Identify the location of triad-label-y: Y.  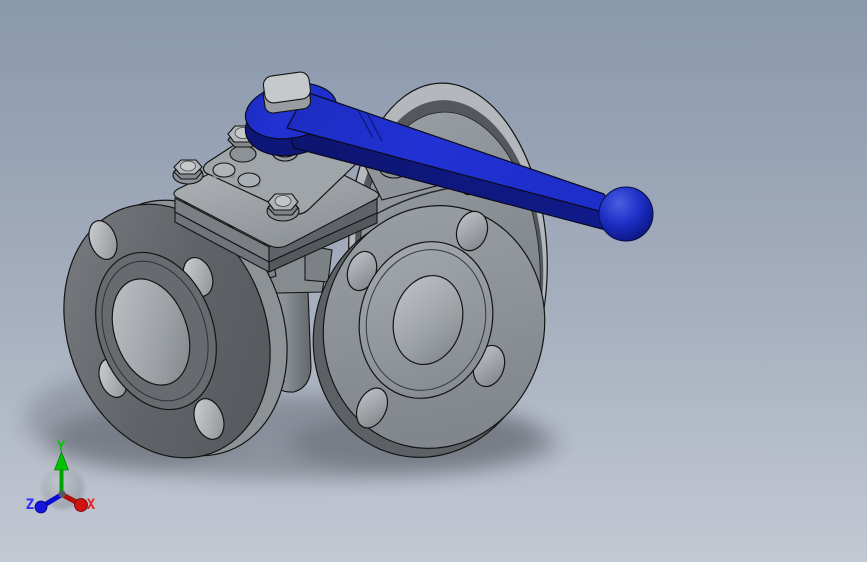
(61, 447).